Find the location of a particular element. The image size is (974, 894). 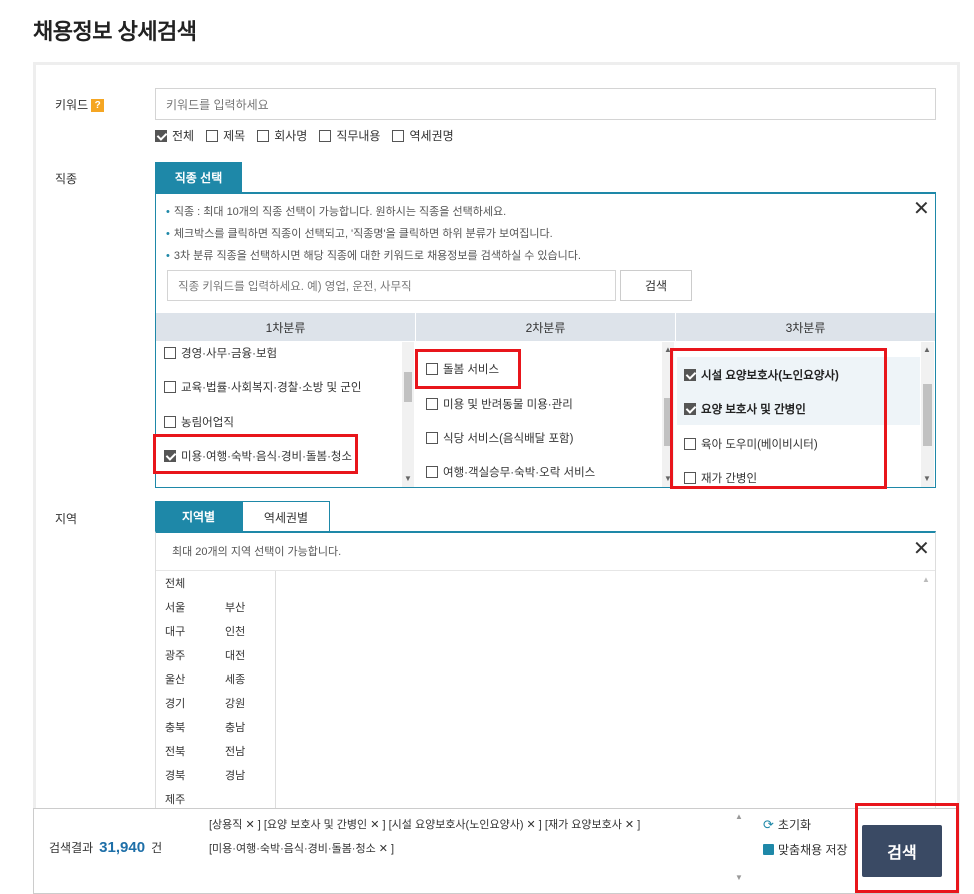

col1-item: 경영·사무·금융·보험 is located at coordinates (220, 353).